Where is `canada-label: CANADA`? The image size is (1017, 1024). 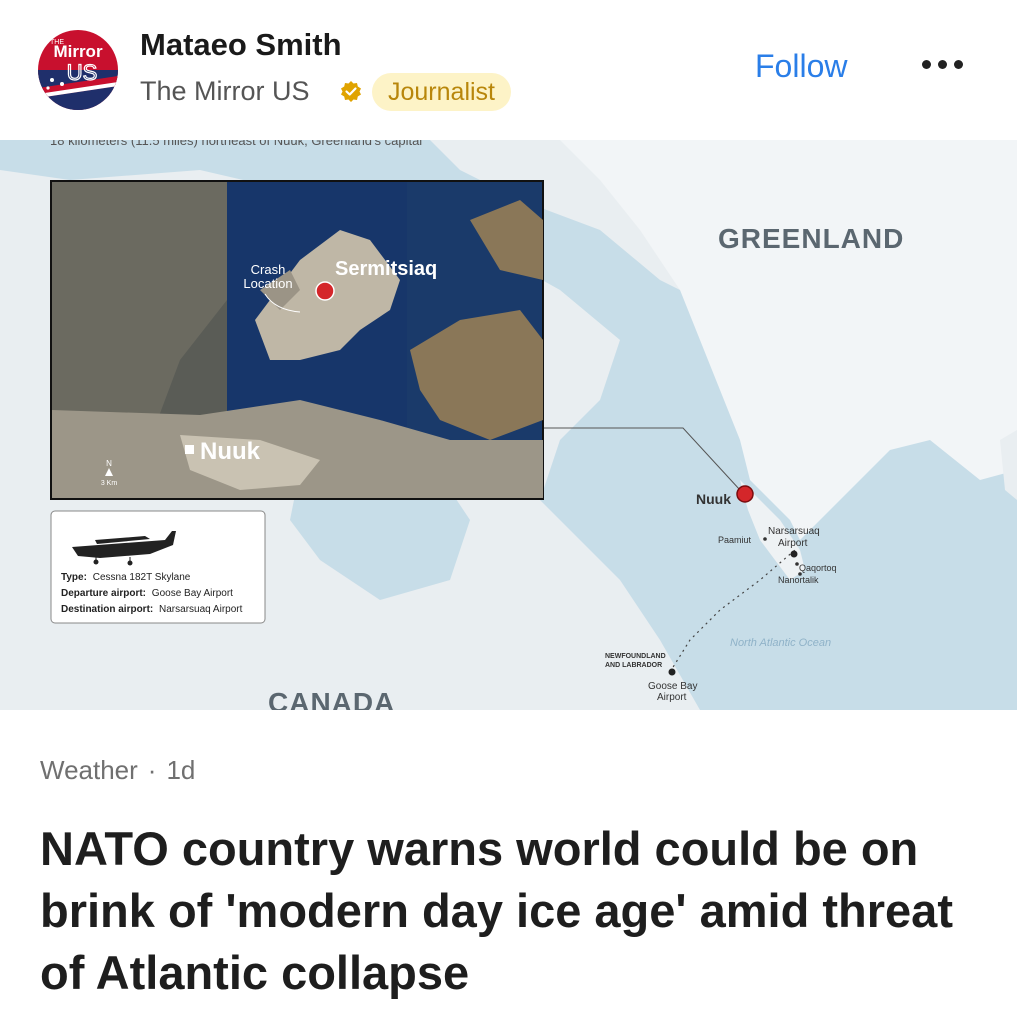
canada-label: CANADA is located at coordinates (331, 698).